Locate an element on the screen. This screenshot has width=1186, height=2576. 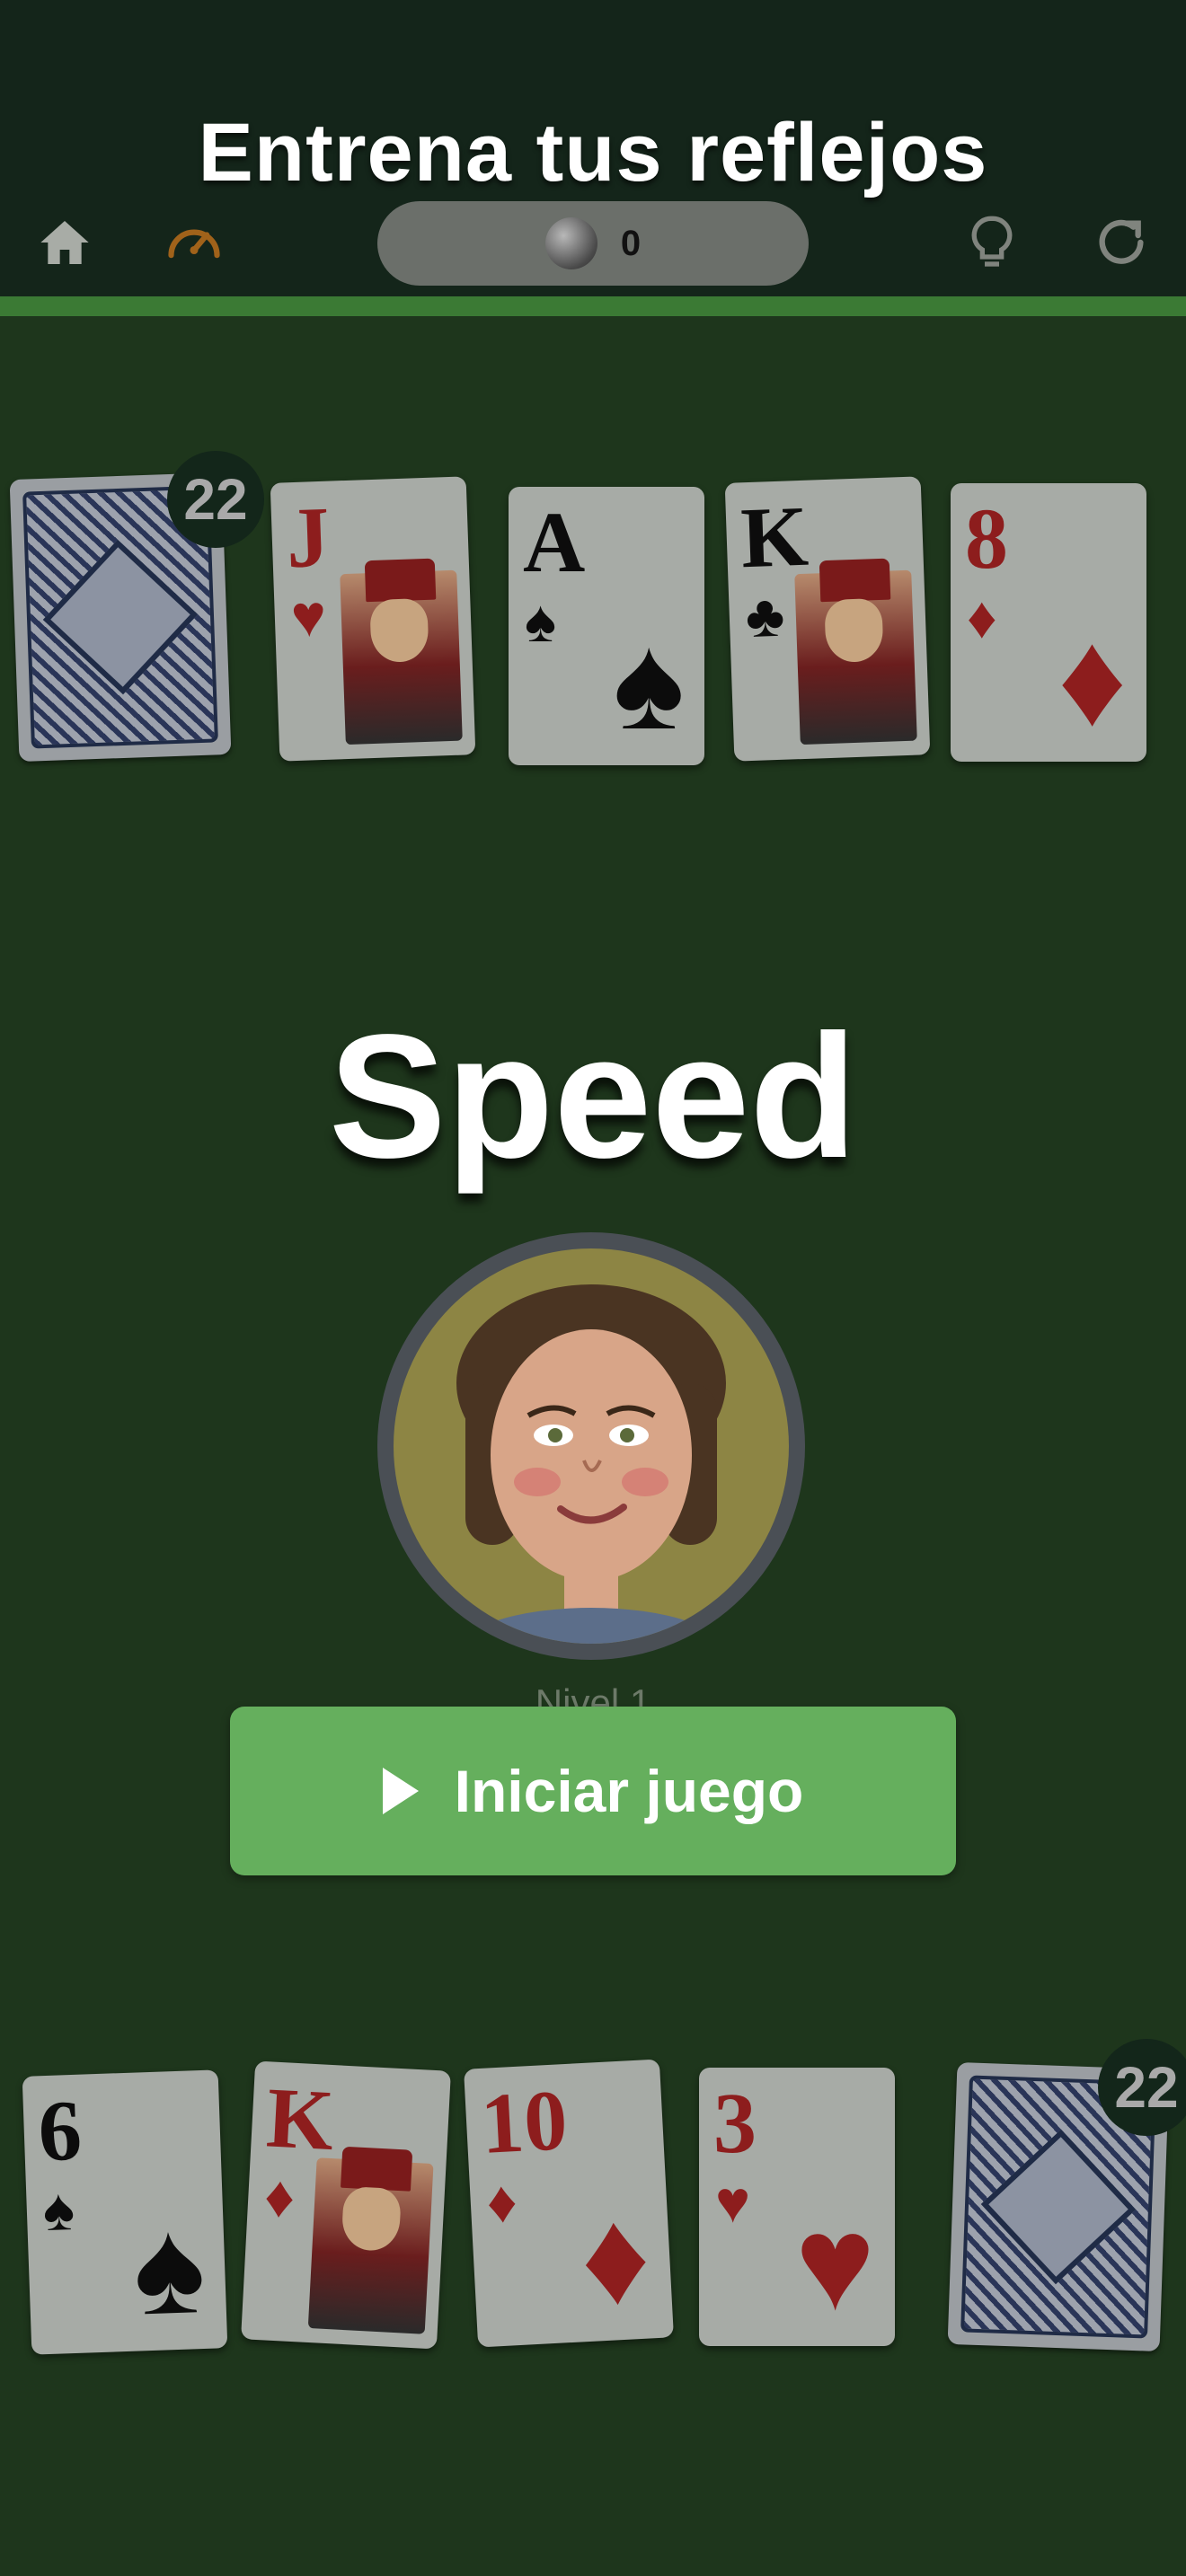
opponent-card-1: J ♥ is located at coordinates (373, 619).